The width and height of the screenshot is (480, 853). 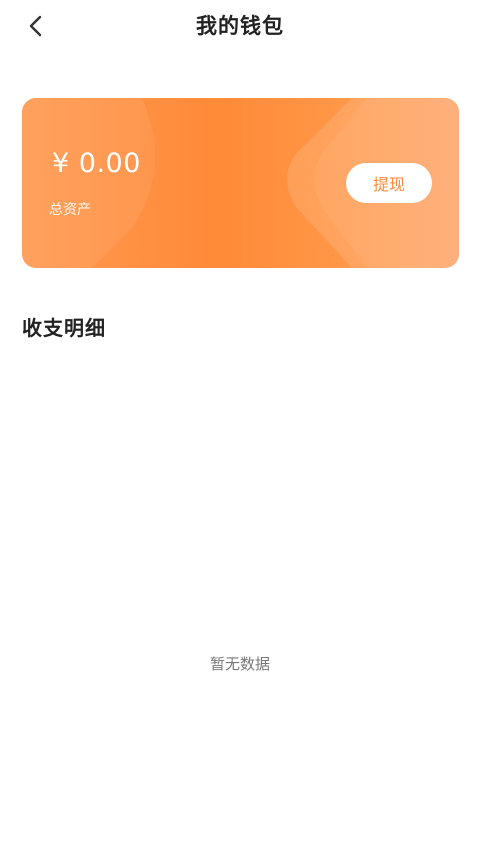 I want to click on nav-bar: 我的钱包, so click(x=240, y=26).